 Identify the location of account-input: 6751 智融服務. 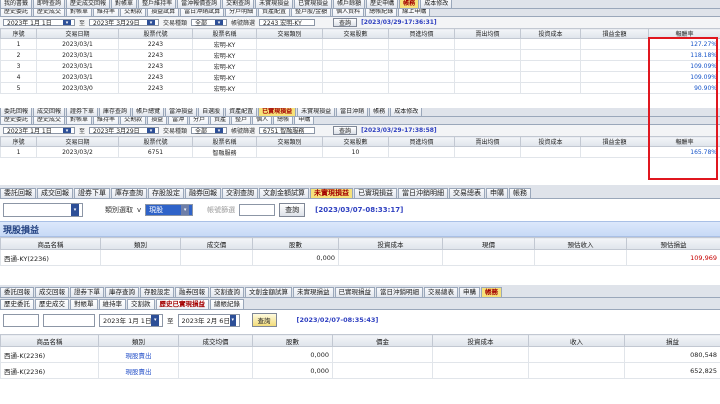
(287, 130).